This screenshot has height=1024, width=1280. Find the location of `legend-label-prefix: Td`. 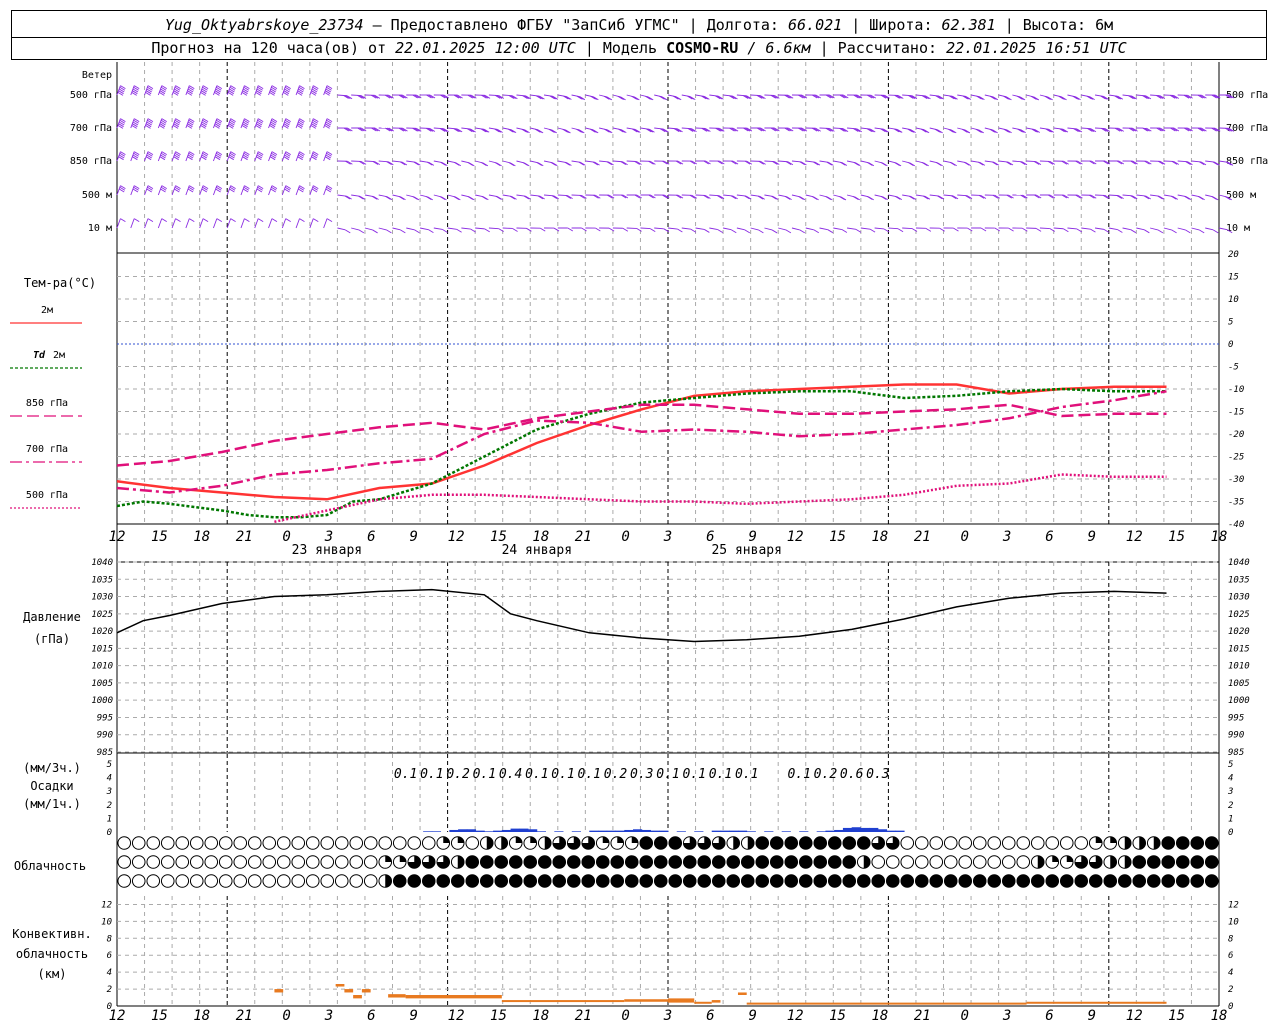

legend-label-prefix: Td is located at coordinates (39, 355).